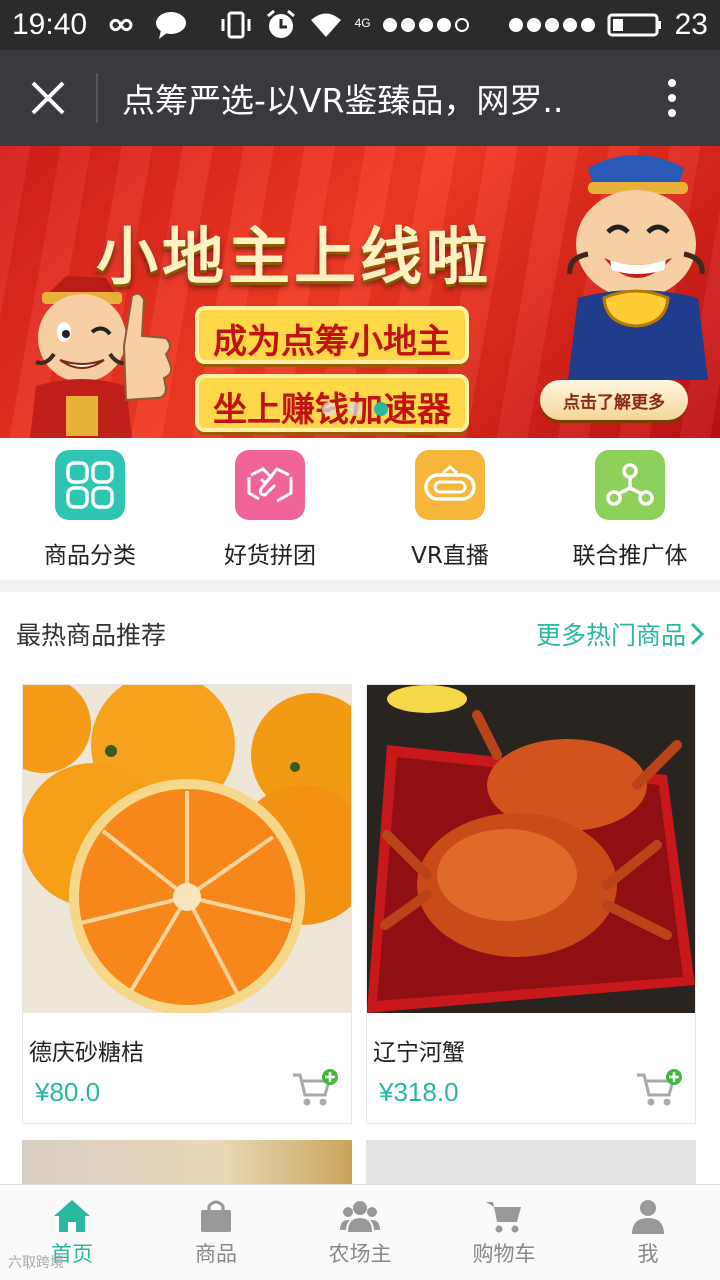 This screenshot has width=720, height=1280. I want to click on close-button, so click(48, 98).